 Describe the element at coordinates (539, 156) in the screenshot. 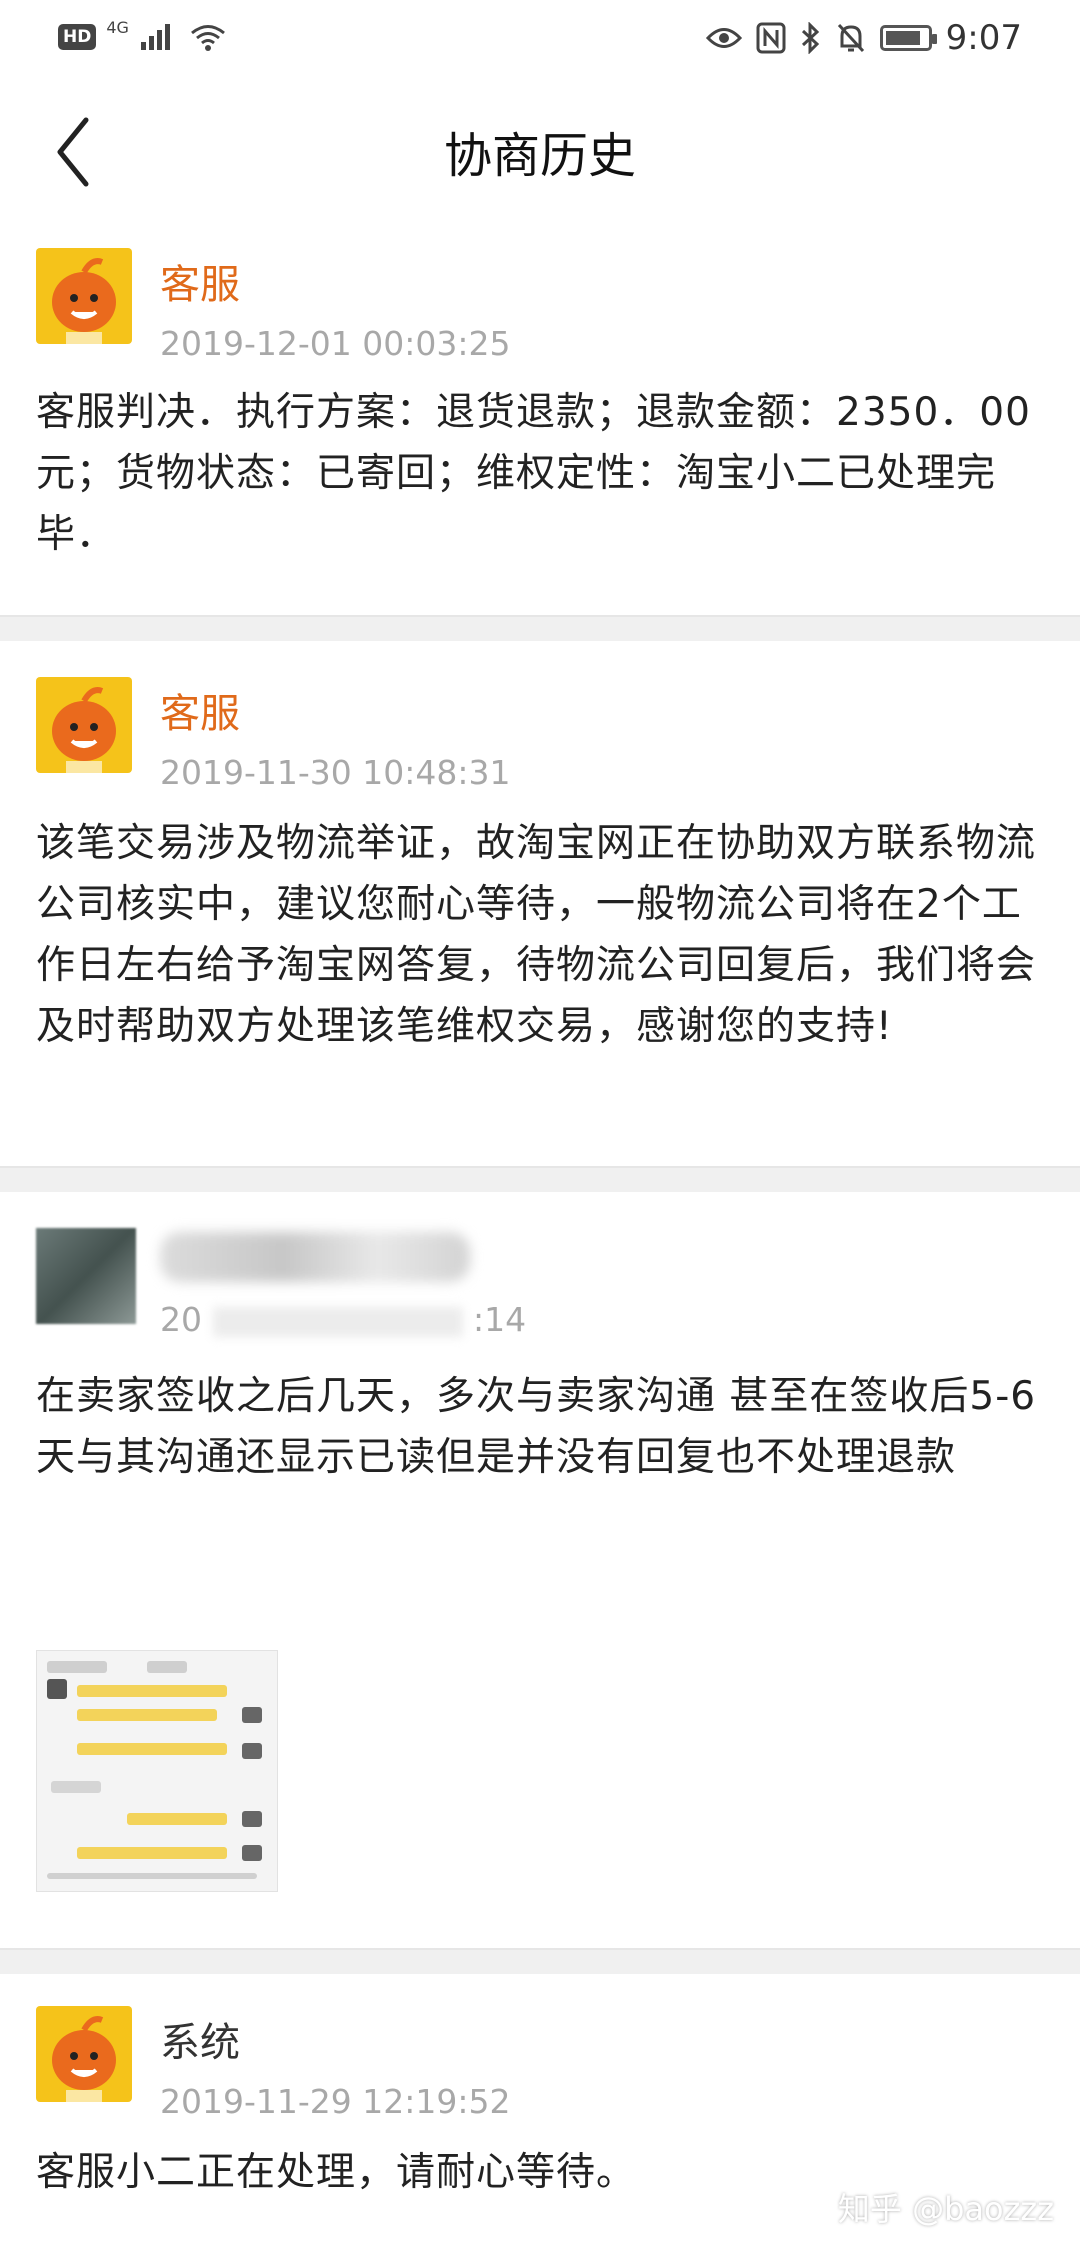

I see `page-title: 协商历史` at that location.